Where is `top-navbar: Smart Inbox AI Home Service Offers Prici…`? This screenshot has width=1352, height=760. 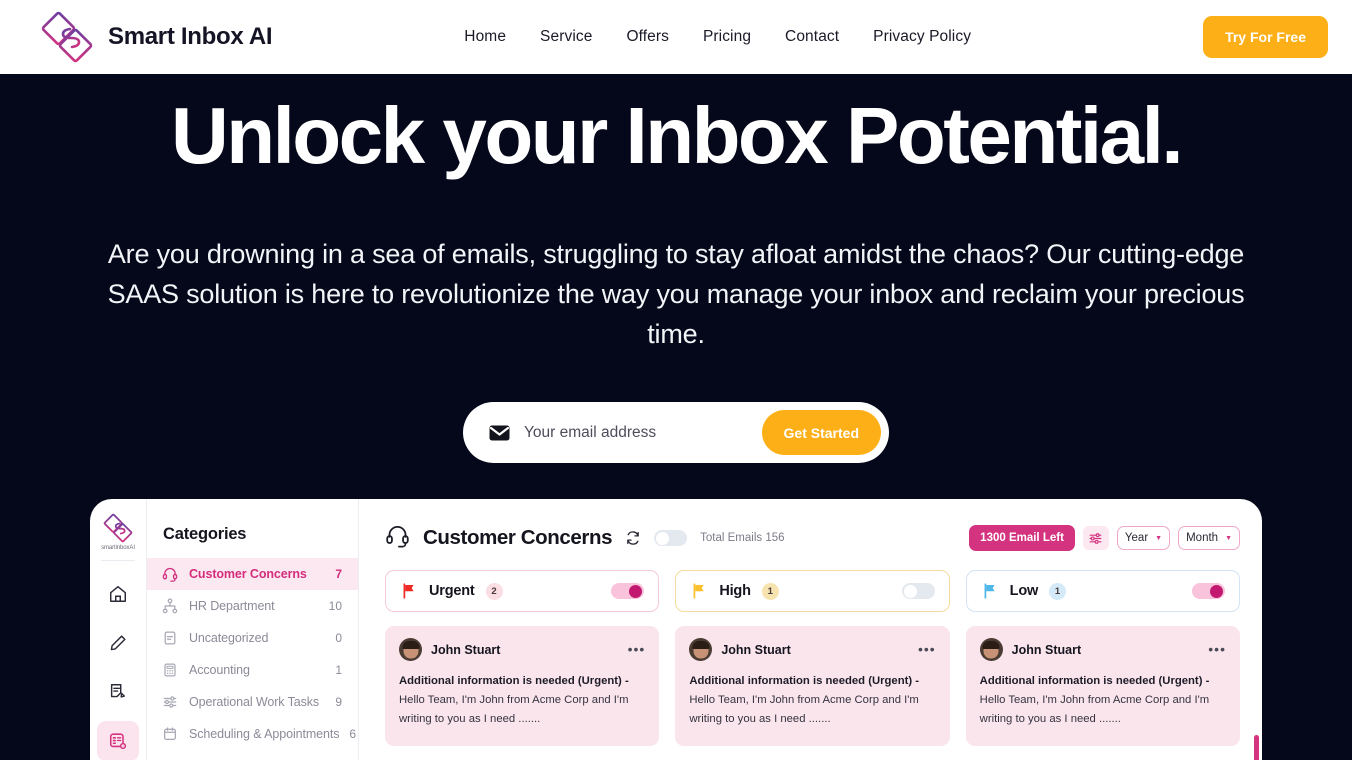 top-navbar: Smart Inbox AI Home Service Offers Prici… is located at coordinates (676, 37).